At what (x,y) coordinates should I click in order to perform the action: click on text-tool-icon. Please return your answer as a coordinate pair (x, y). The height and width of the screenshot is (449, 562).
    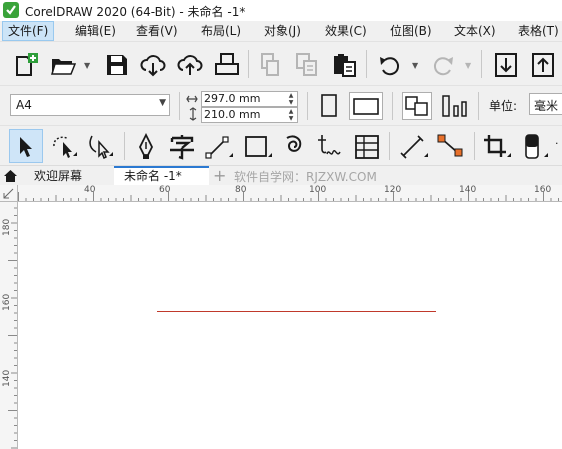
    Looking at the image, I should click on (182, 147).